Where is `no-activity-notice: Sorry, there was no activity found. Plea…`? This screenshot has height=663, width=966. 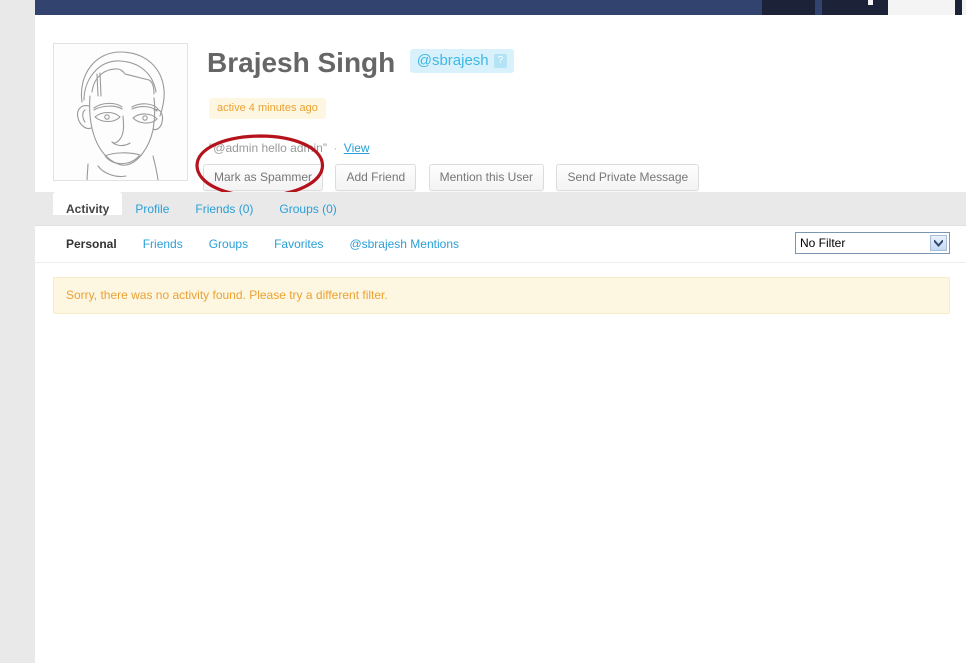 no-activity-notice: Sorry, there was no activity found. Plea… is located at coordinates (501, 295).